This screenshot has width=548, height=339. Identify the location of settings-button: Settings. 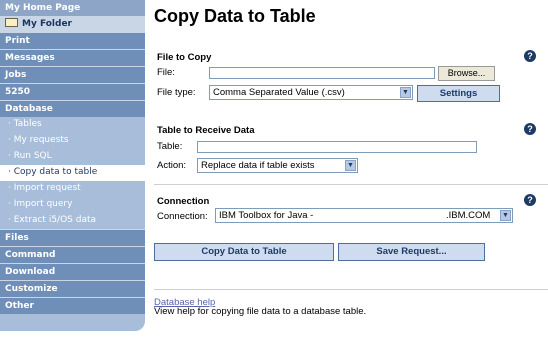
(458, 93).